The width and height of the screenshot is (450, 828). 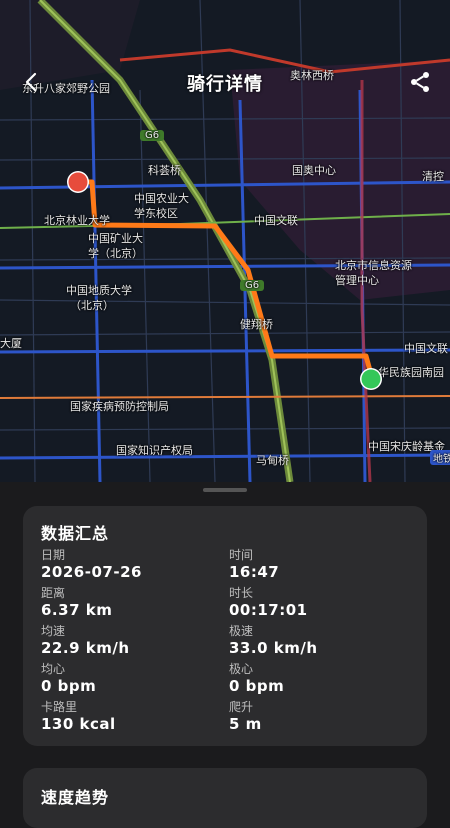 I want to click on stat-max-speed: 极速 33.0 km/h, so click(x=273, y=641).